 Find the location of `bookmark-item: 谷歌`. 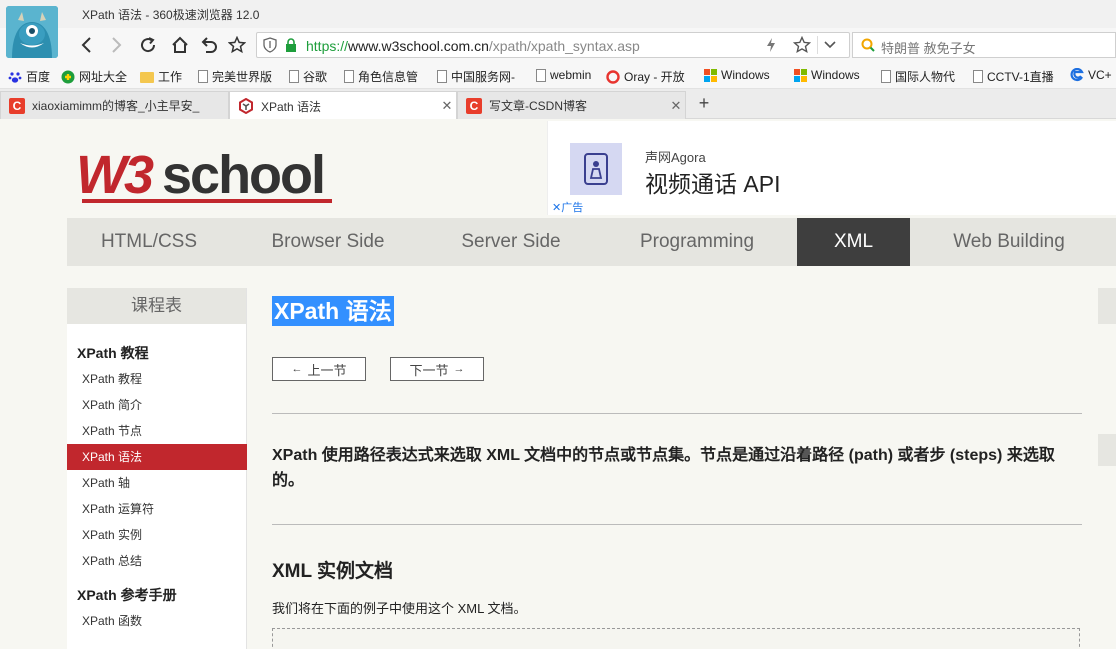

bookmark-item: 谷歌 is located at coordinates (307, 76).